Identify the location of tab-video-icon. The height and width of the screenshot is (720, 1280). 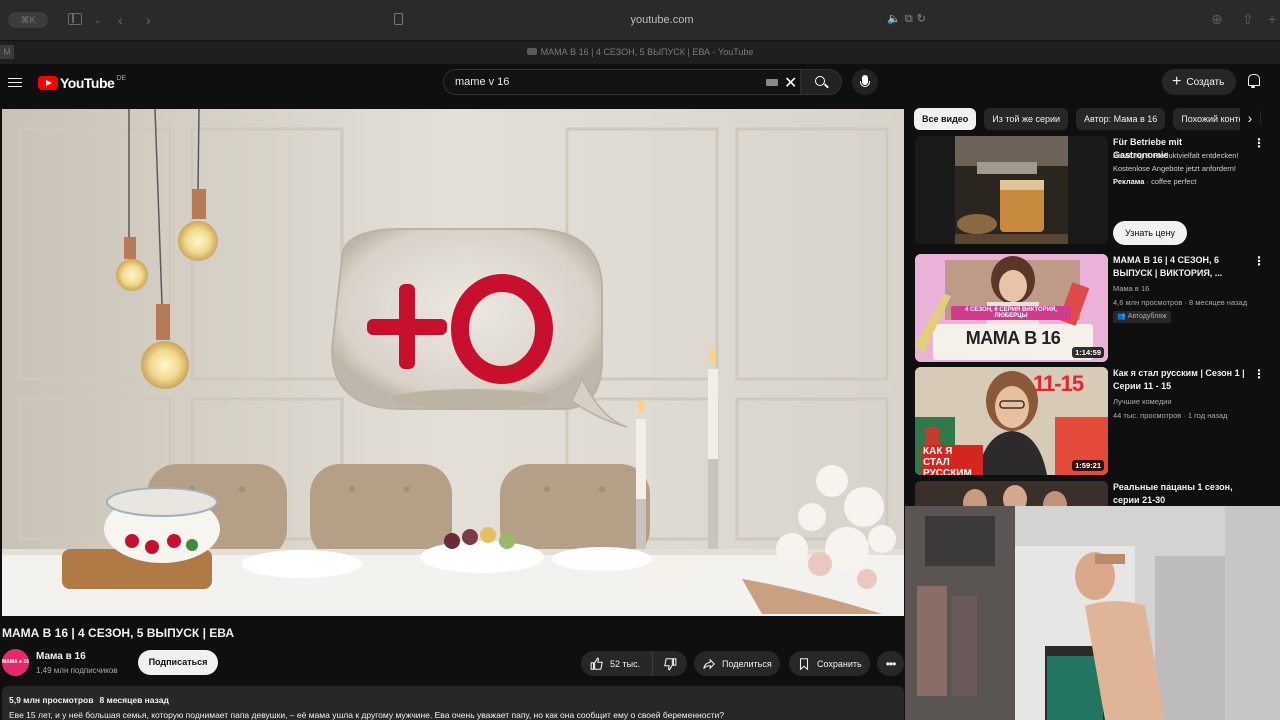
(531, 51).